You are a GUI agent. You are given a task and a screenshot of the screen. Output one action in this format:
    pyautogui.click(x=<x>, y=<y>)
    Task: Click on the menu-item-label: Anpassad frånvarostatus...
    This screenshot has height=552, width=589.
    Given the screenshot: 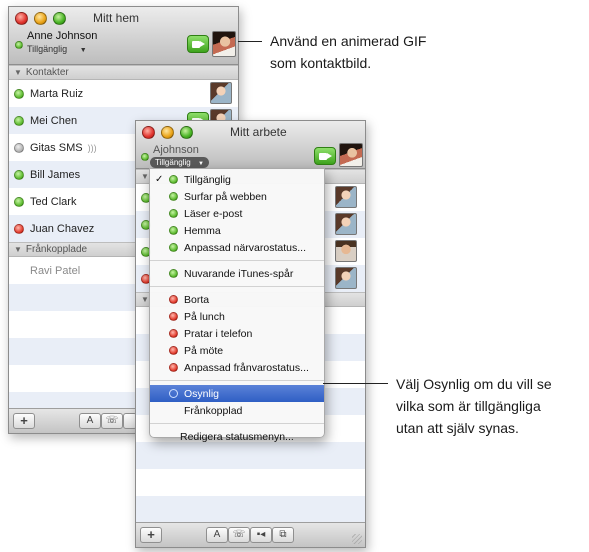 What is the action you would take?
    pyautogui.click(x=246, y=367)
    